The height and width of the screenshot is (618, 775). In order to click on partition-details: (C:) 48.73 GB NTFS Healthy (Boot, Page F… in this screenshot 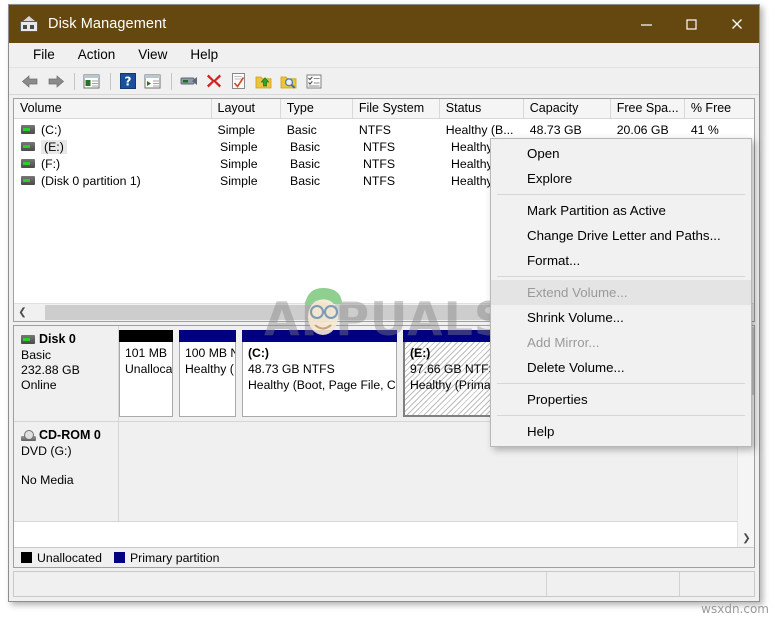, I will do `click(319, 379)`.